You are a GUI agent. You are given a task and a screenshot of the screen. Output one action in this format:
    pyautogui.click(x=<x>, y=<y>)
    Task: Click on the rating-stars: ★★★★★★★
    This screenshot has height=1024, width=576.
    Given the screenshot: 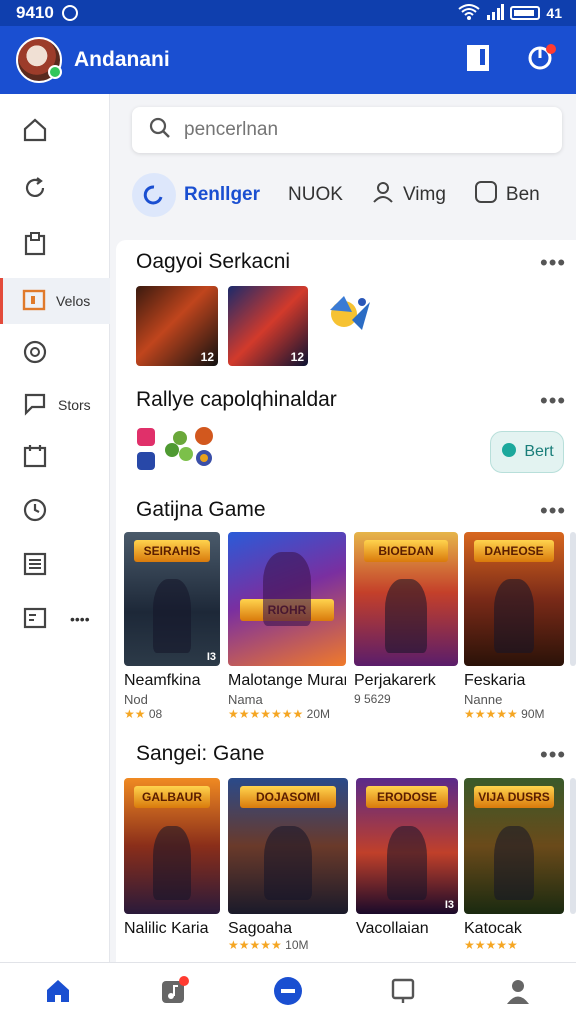 What is the action you would take?
    pyautogui.click(x=266, y=714)
    